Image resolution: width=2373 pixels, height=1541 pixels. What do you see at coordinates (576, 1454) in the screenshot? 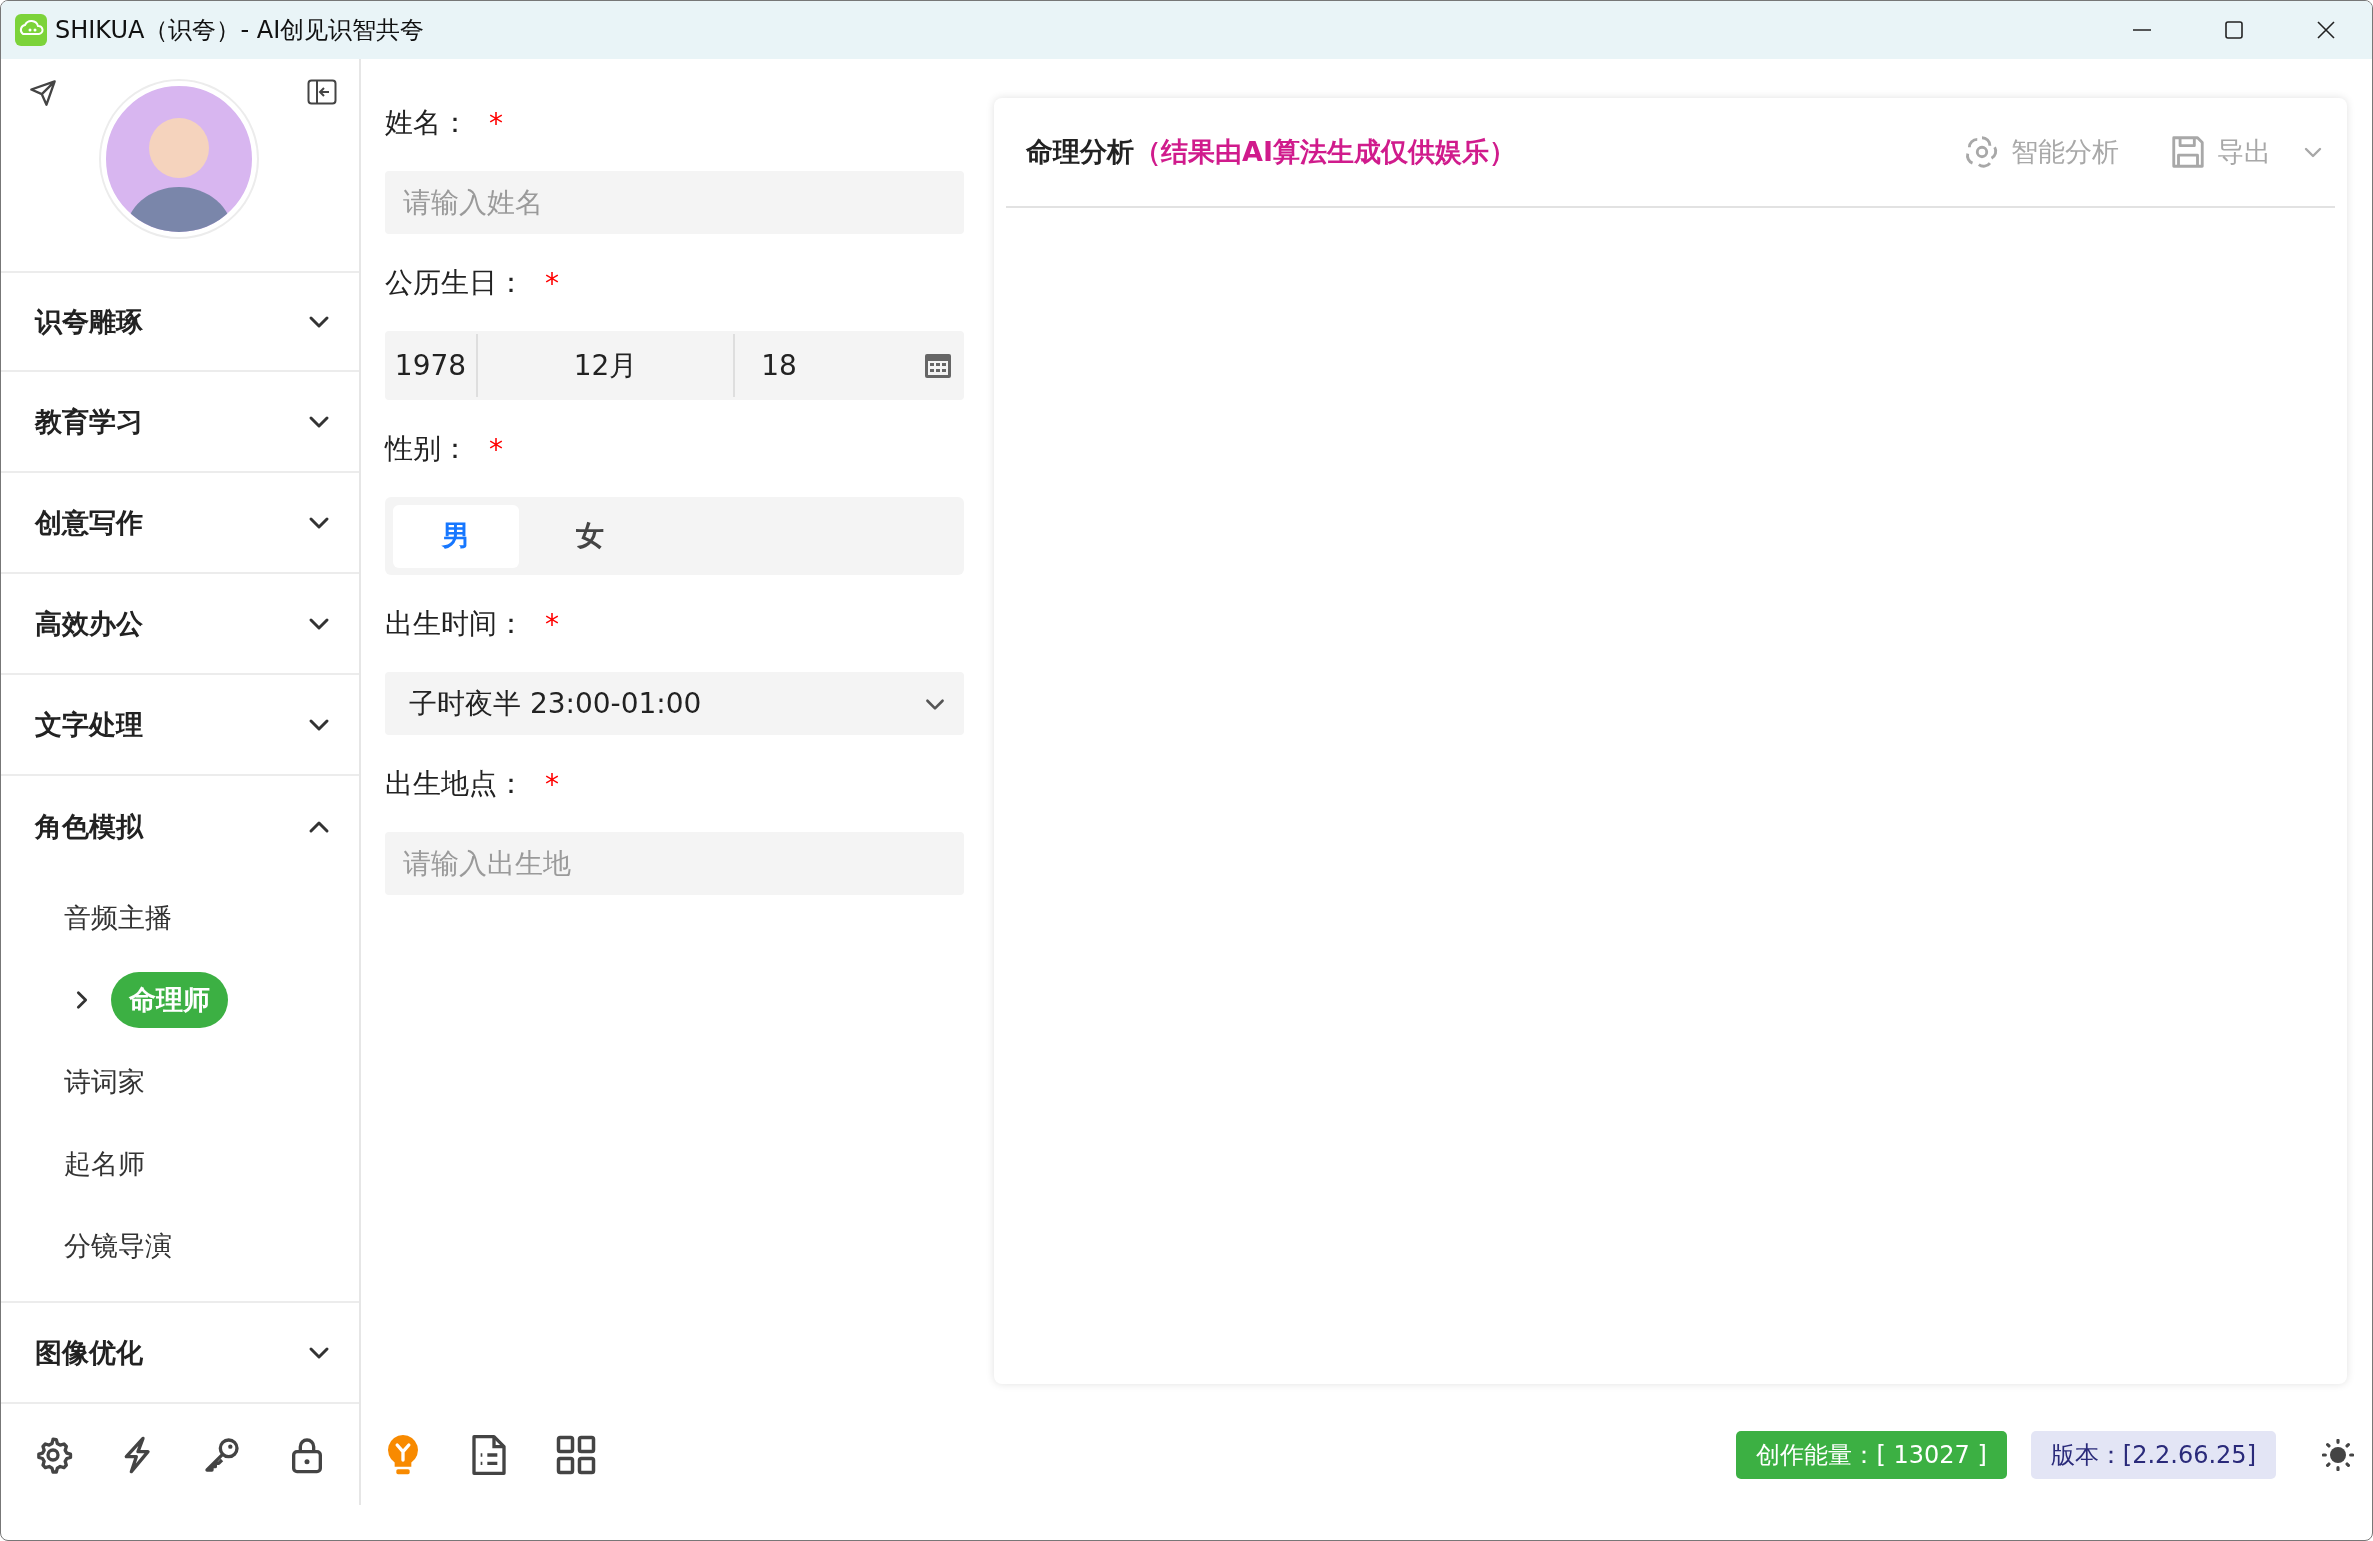
I see `grid-icon` at bounding box center [576, 1454].